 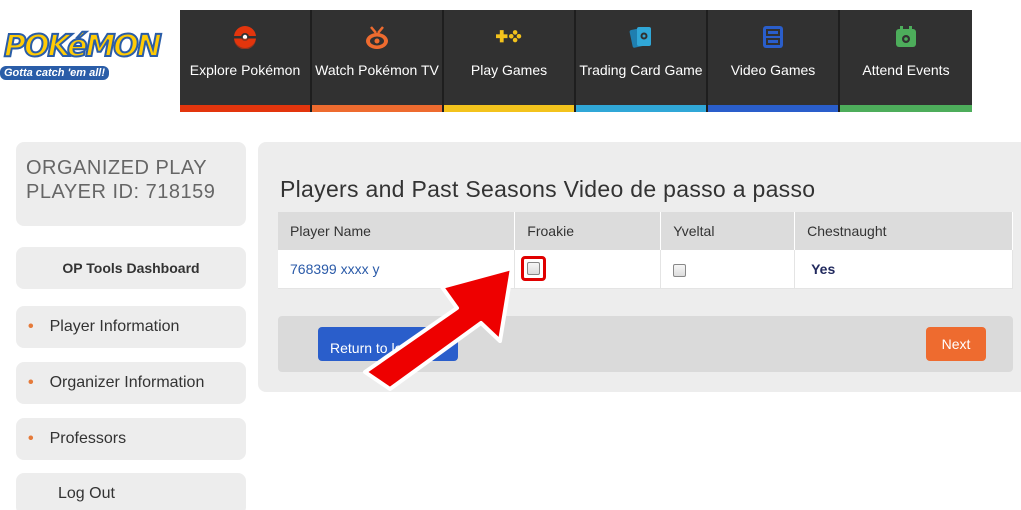 I want to click on sidebar-item-player-information: • Player Information, so click(x=131, y=327).